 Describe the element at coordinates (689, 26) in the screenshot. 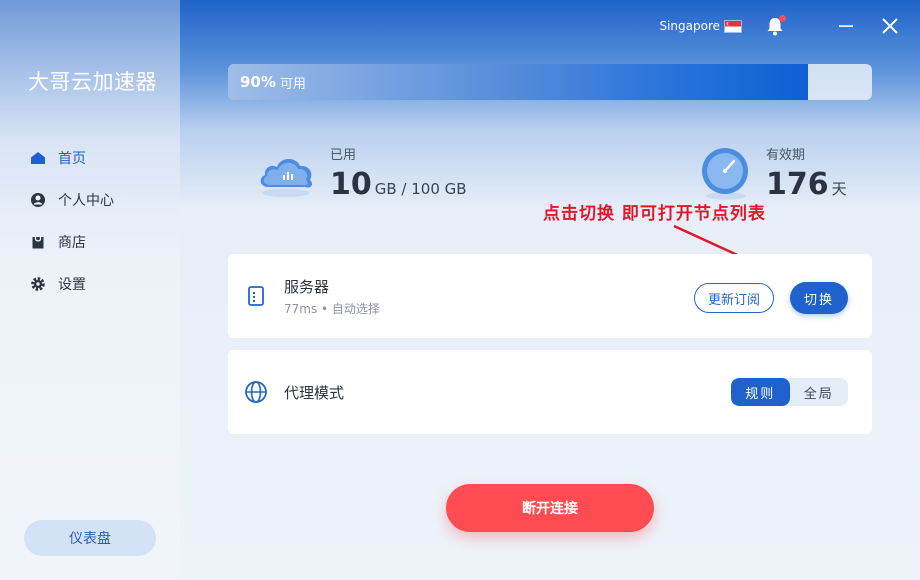

I see `region-label: Singapore` at that location.